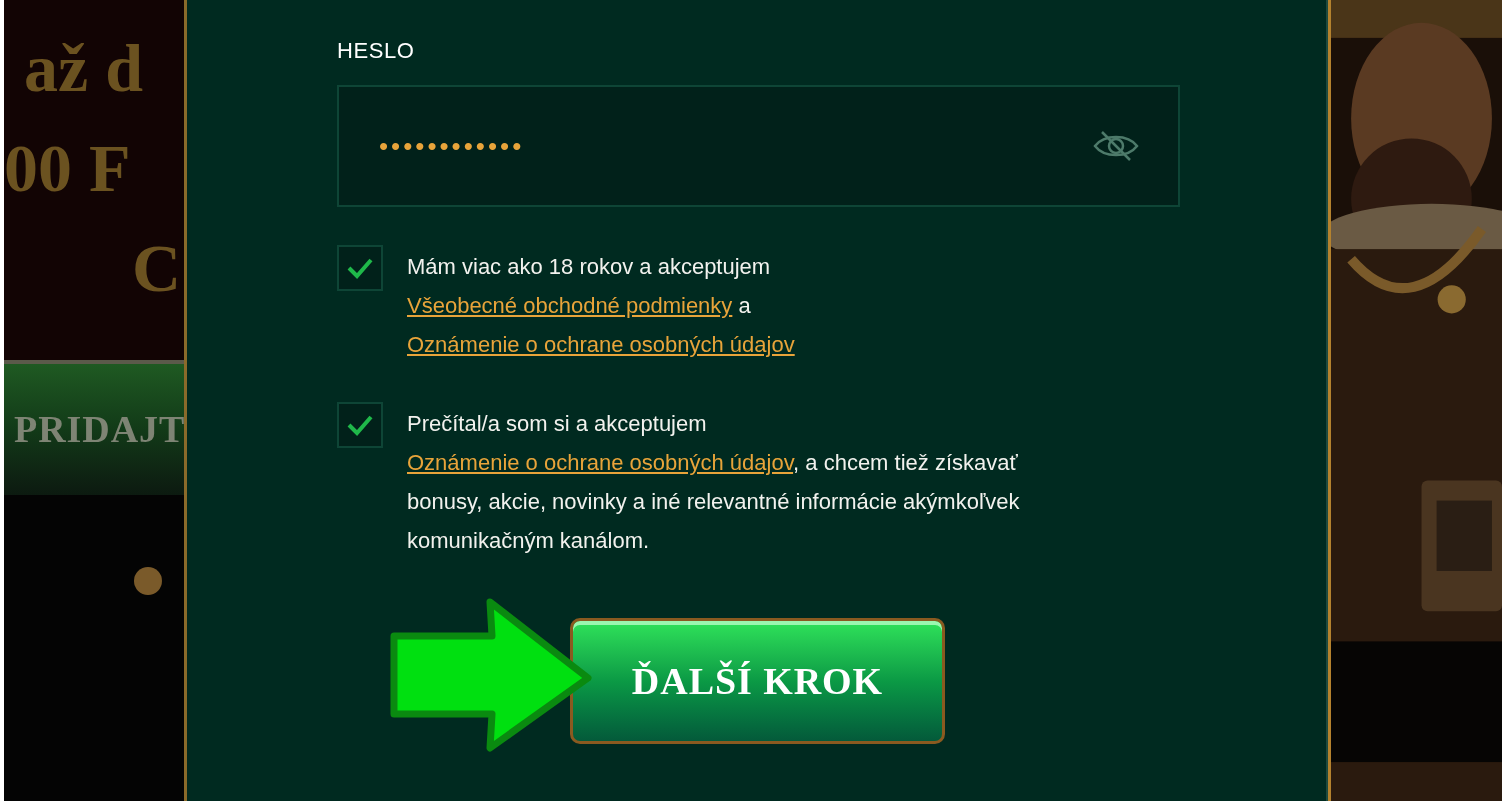  What do you see at coordinates (157, 268) in the screenshot?
I see `headline-text: C` at bounding box center [157, 268].